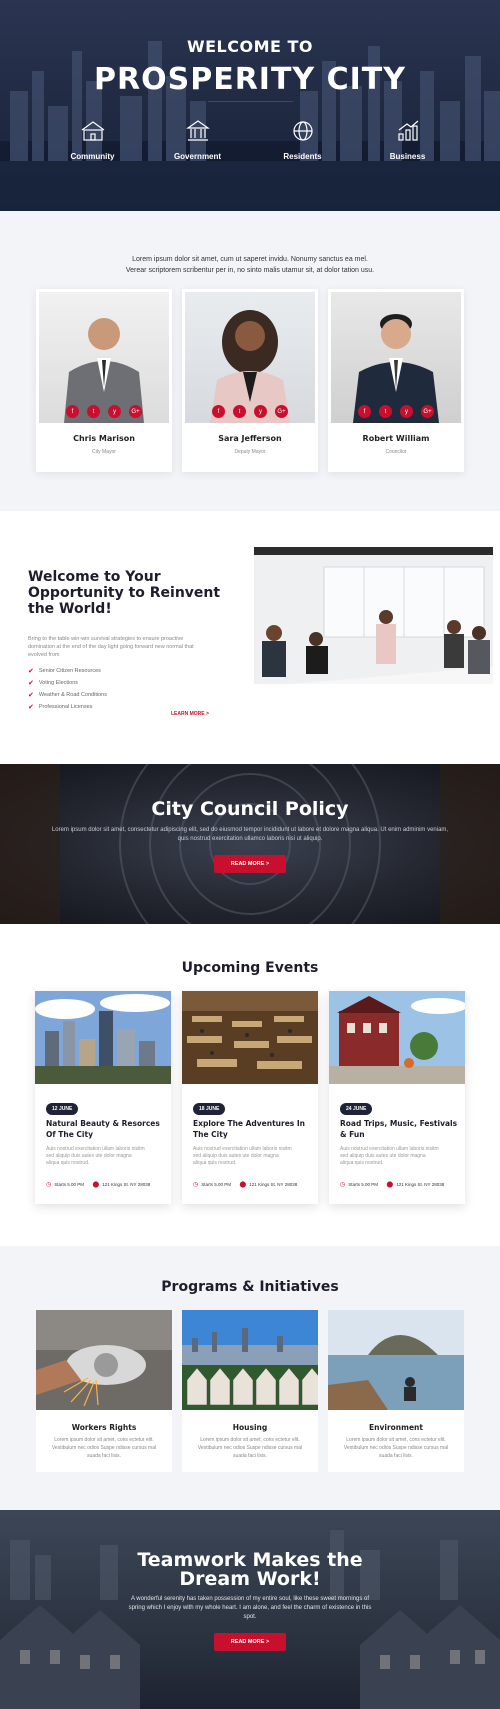 This screenshot has width=500, height=1709. What do you see at coordinates (250, 79) in the screenshot?
I see `hero-title: PROSPERITY CITY` at bounding box center [250, 79].